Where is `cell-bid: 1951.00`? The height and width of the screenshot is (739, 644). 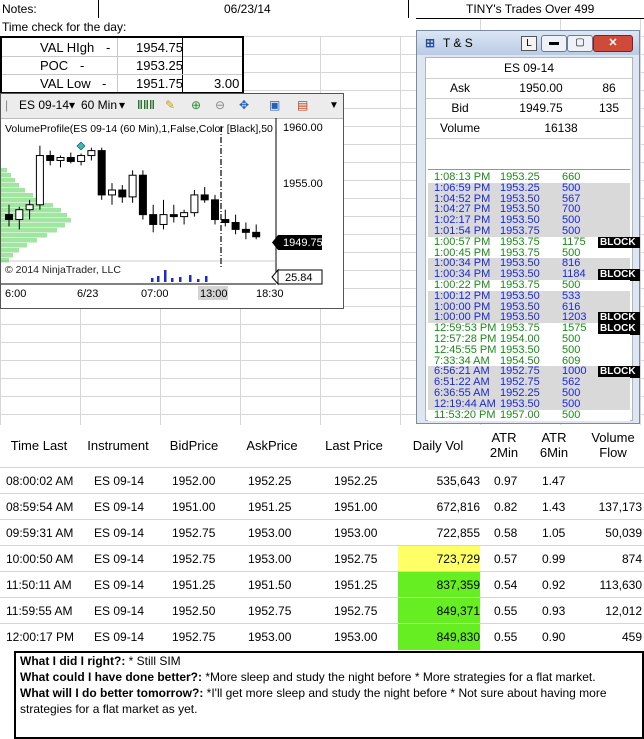 cell-bid: 1951.00 is located at coordinates (194, 507).